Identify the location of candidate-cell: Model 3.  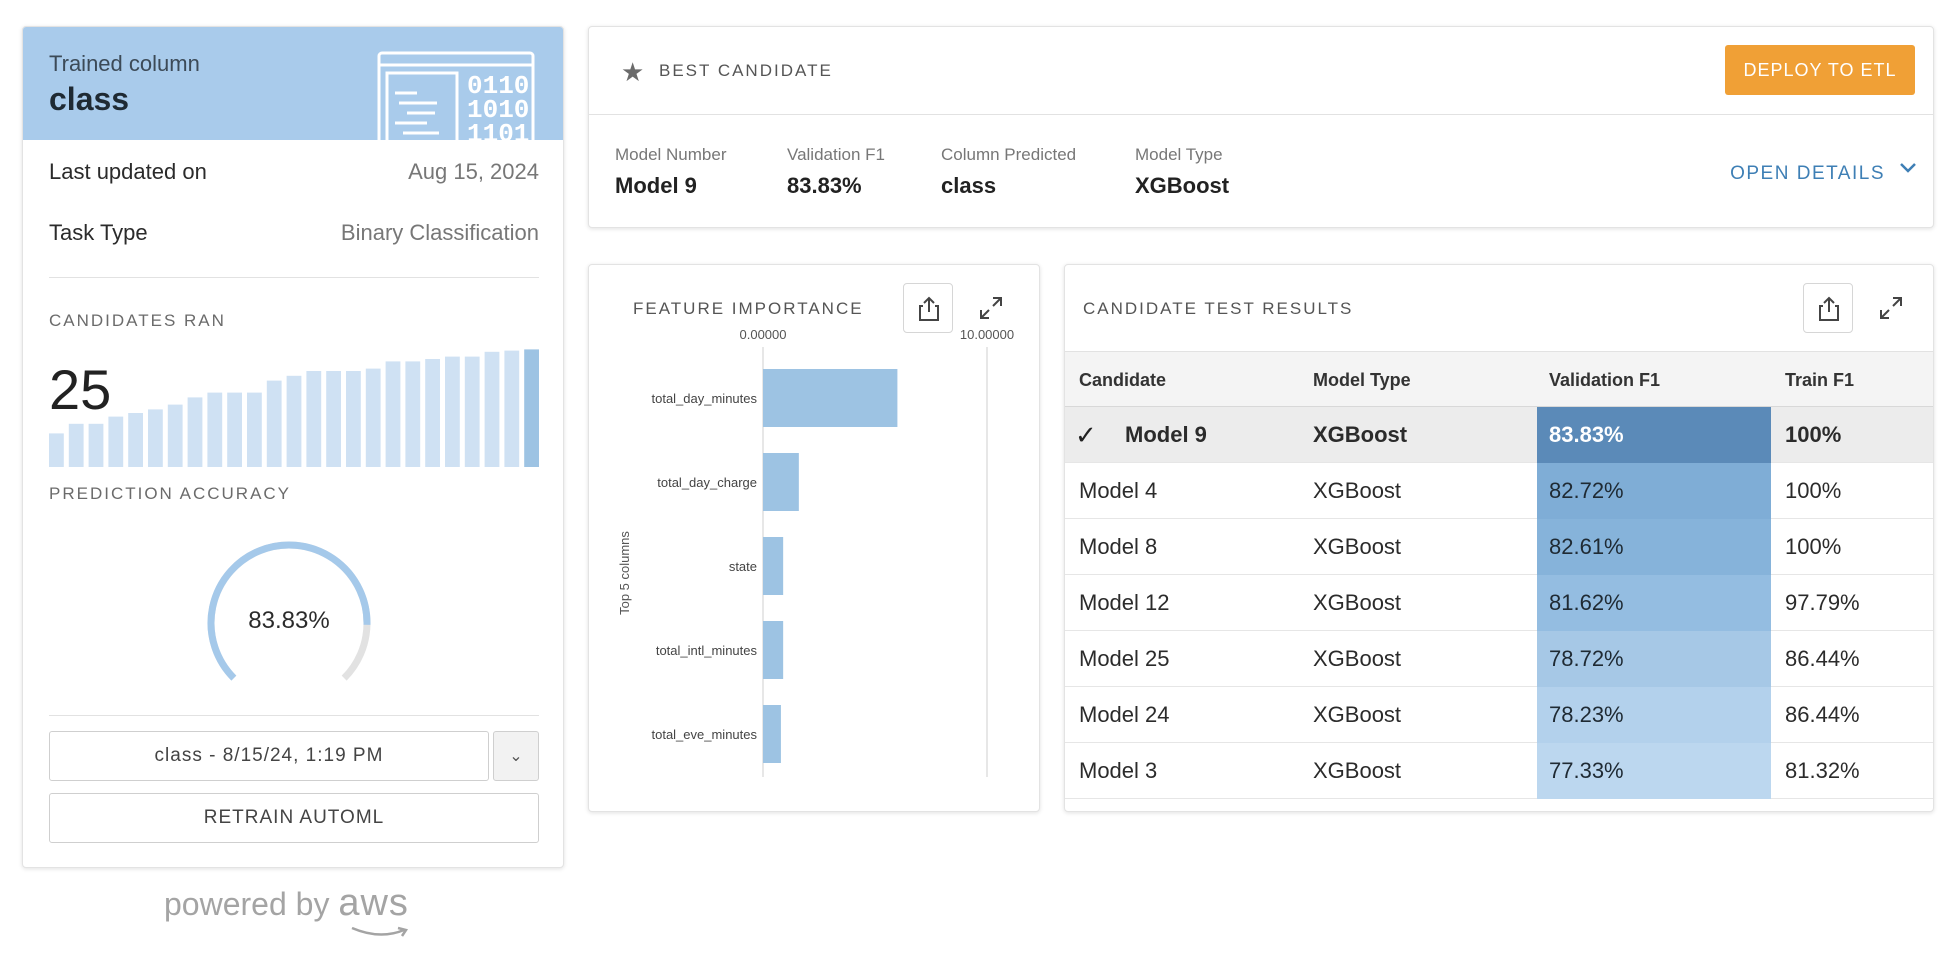
(1118, 770).